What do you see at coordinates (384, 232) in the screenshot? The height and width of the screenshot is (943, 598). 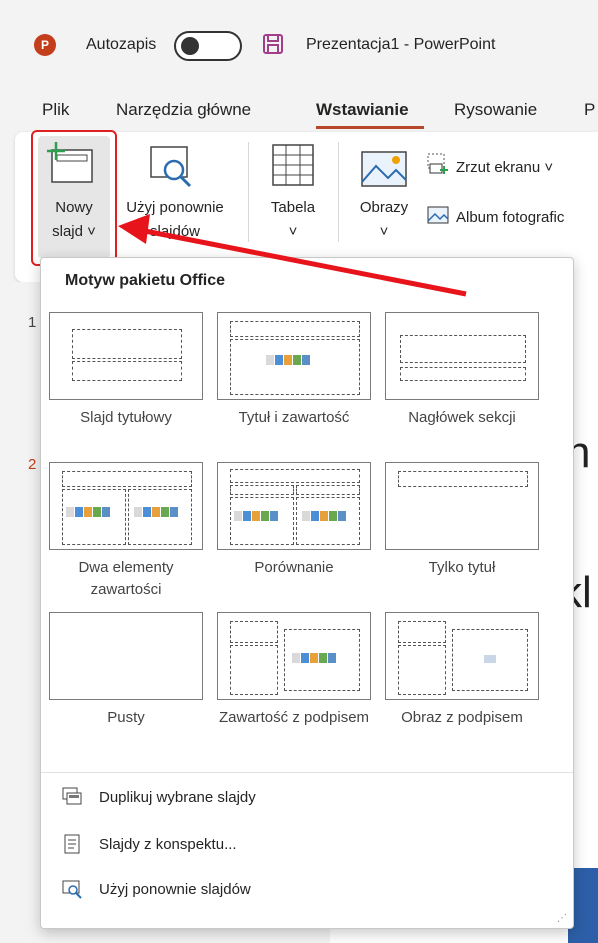 I see `images-chevron-icon: ˅` at bounding box center [384, 232].